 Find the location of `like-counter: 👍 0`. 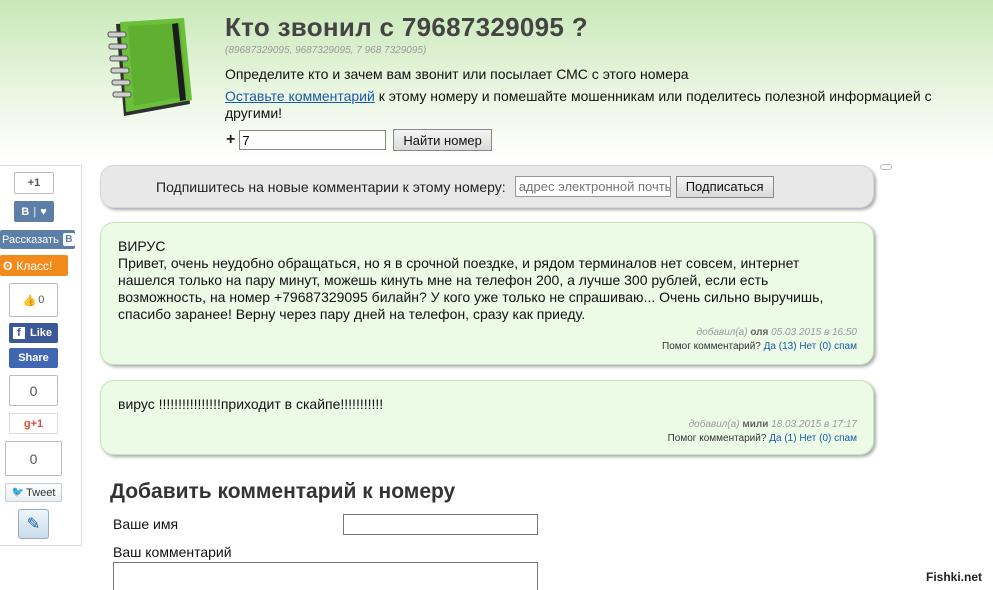

like-counter: 👍 0 is located at coordinates (33, 300).